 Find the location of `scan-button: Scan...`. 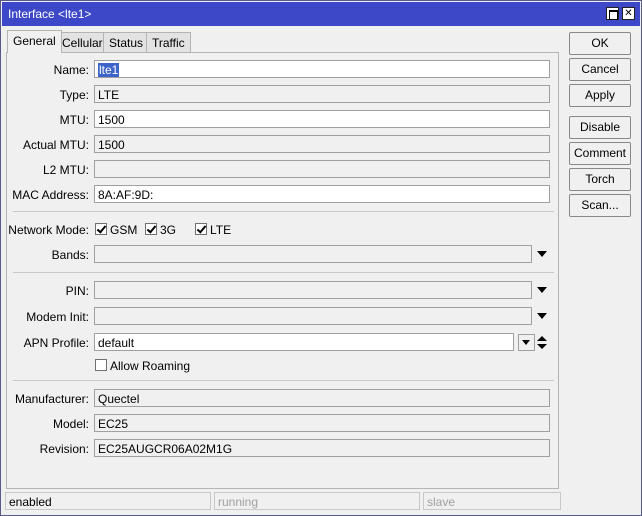

scan-button: Scan... is located at coordinates (600, 205).